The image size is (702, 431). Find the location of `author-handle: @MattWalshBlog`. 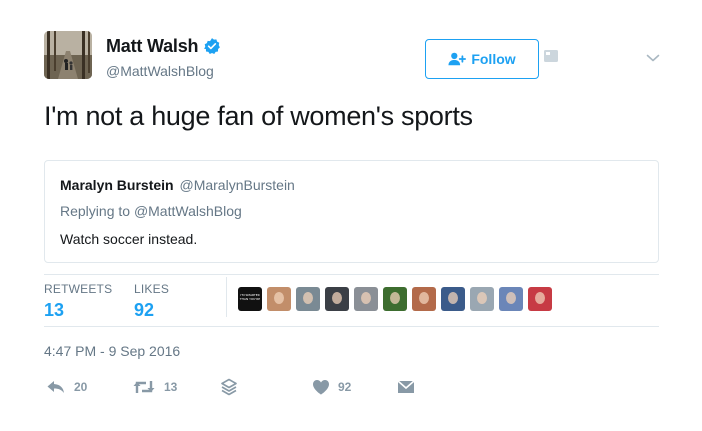

author-handle: @MattWalshBlog is located at coordinates (160, 71).